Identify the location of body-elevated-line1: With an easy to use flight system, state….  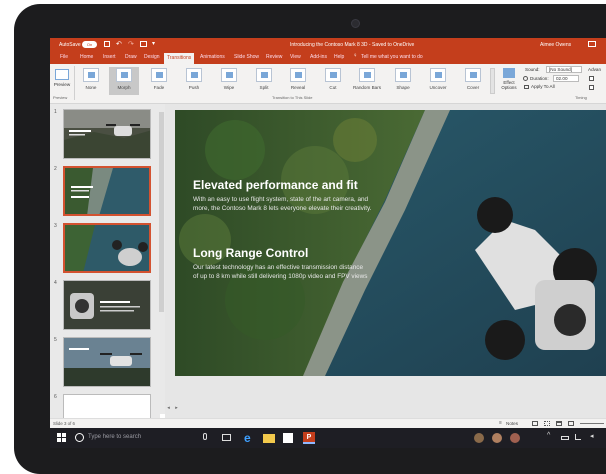
(280, 199).